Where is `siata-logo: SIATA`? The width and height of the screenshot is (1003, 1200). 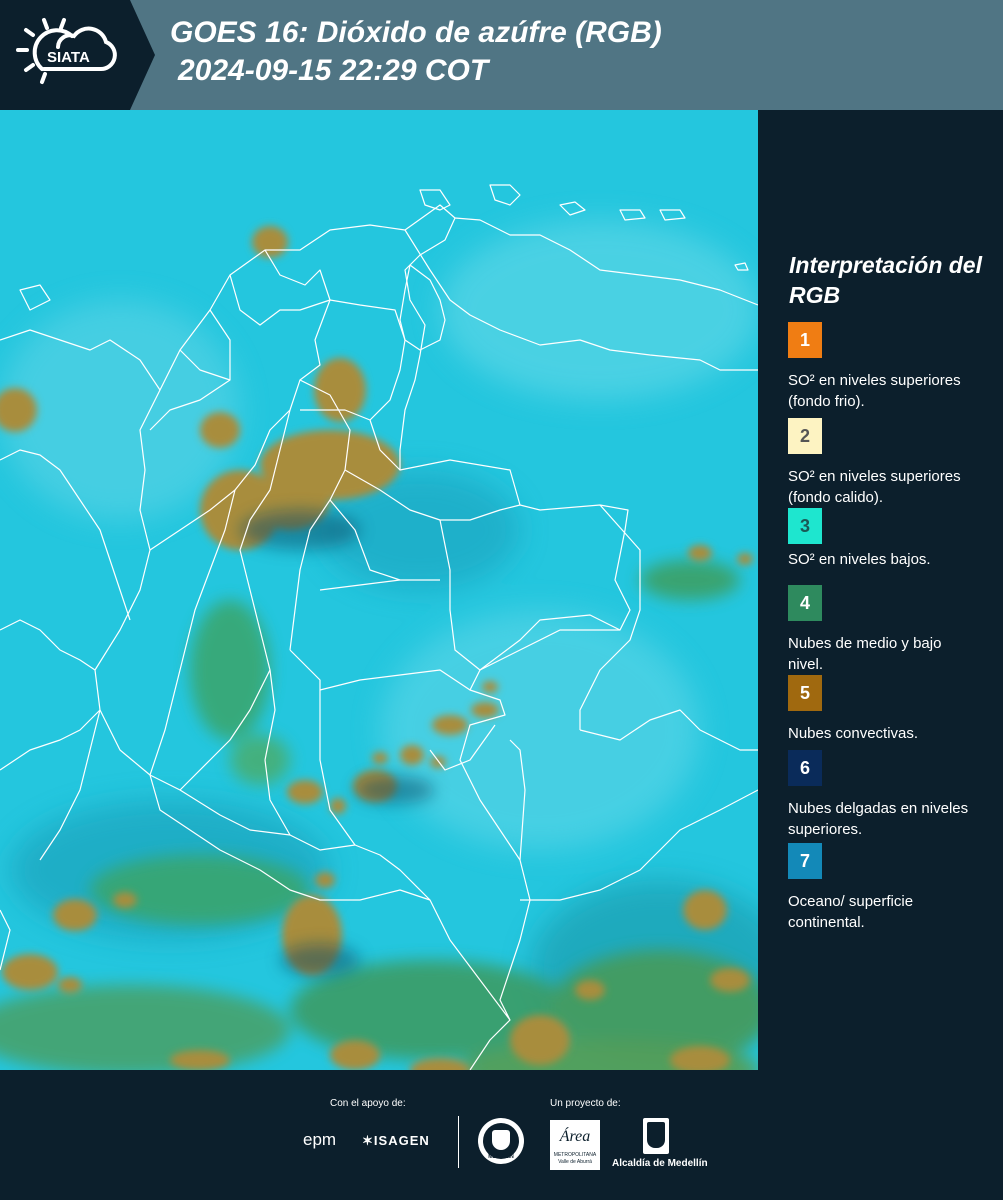
siata-logo: SIATA is located at coordinates (65, 55).